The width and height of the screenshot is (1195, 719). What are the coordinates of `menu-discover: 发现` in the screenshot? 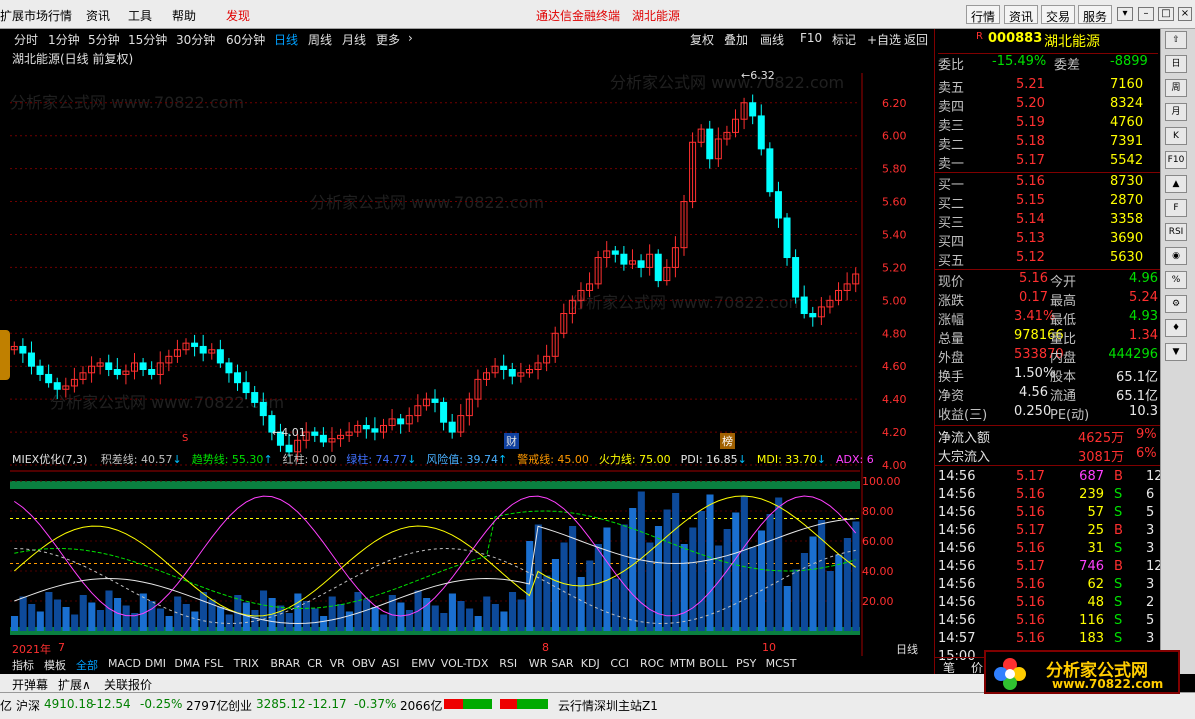 It's located at (238, 15).